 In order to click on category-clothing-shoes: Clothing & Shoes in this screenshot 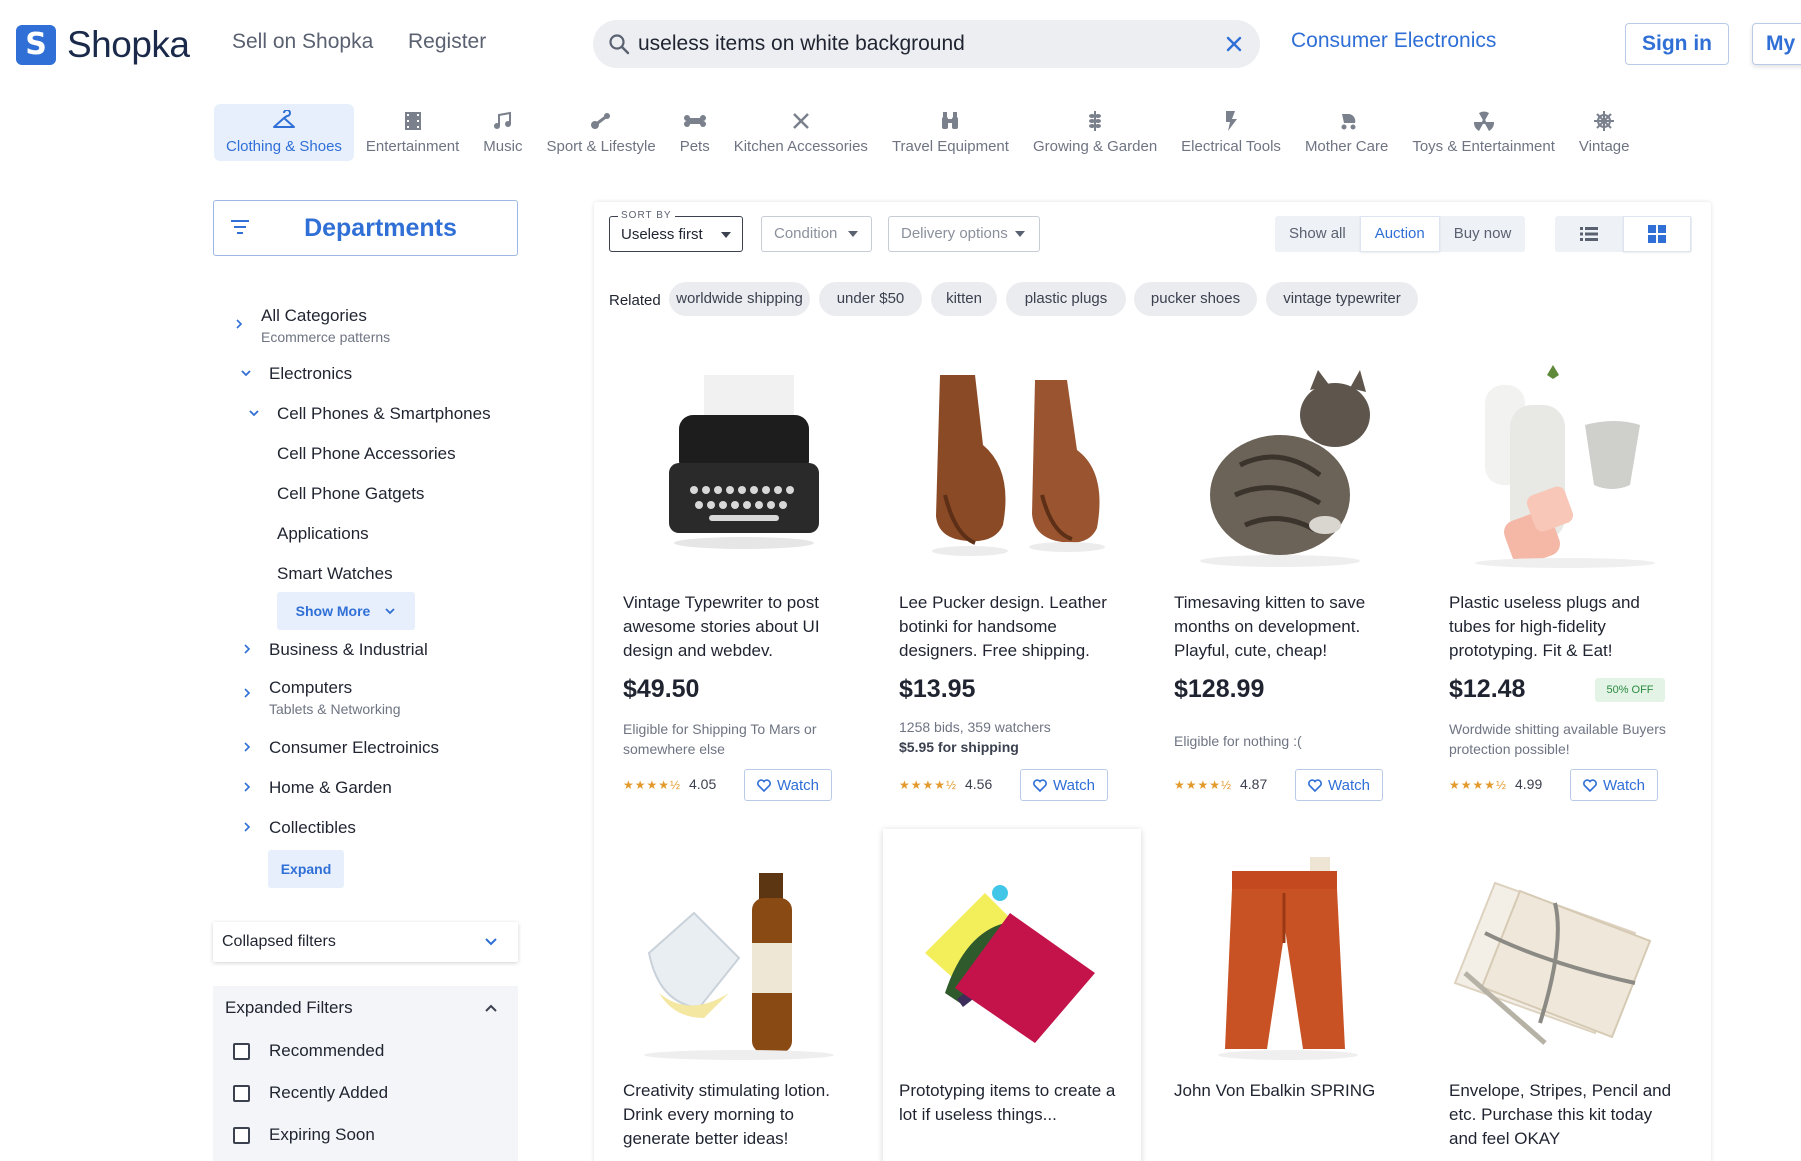, I will do `click(284, 132)`.